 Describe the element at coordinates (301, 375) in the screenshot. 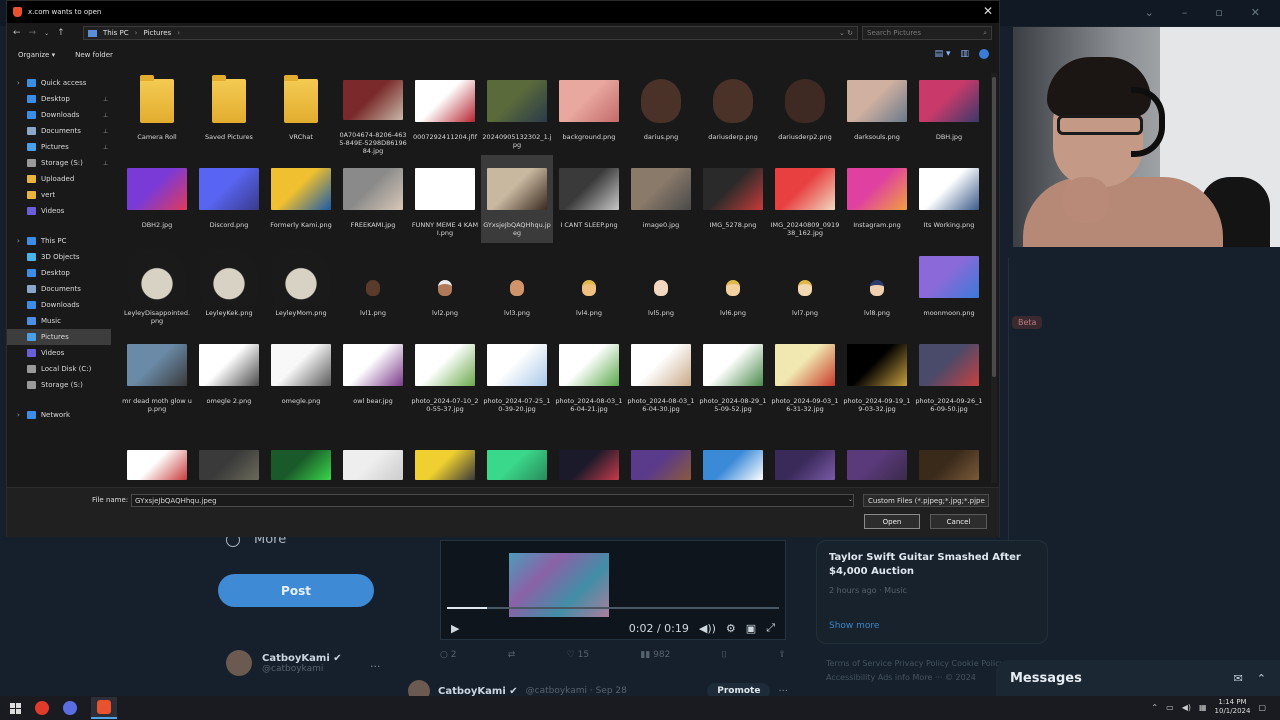

I see `file-item: omegle.png` at that location.